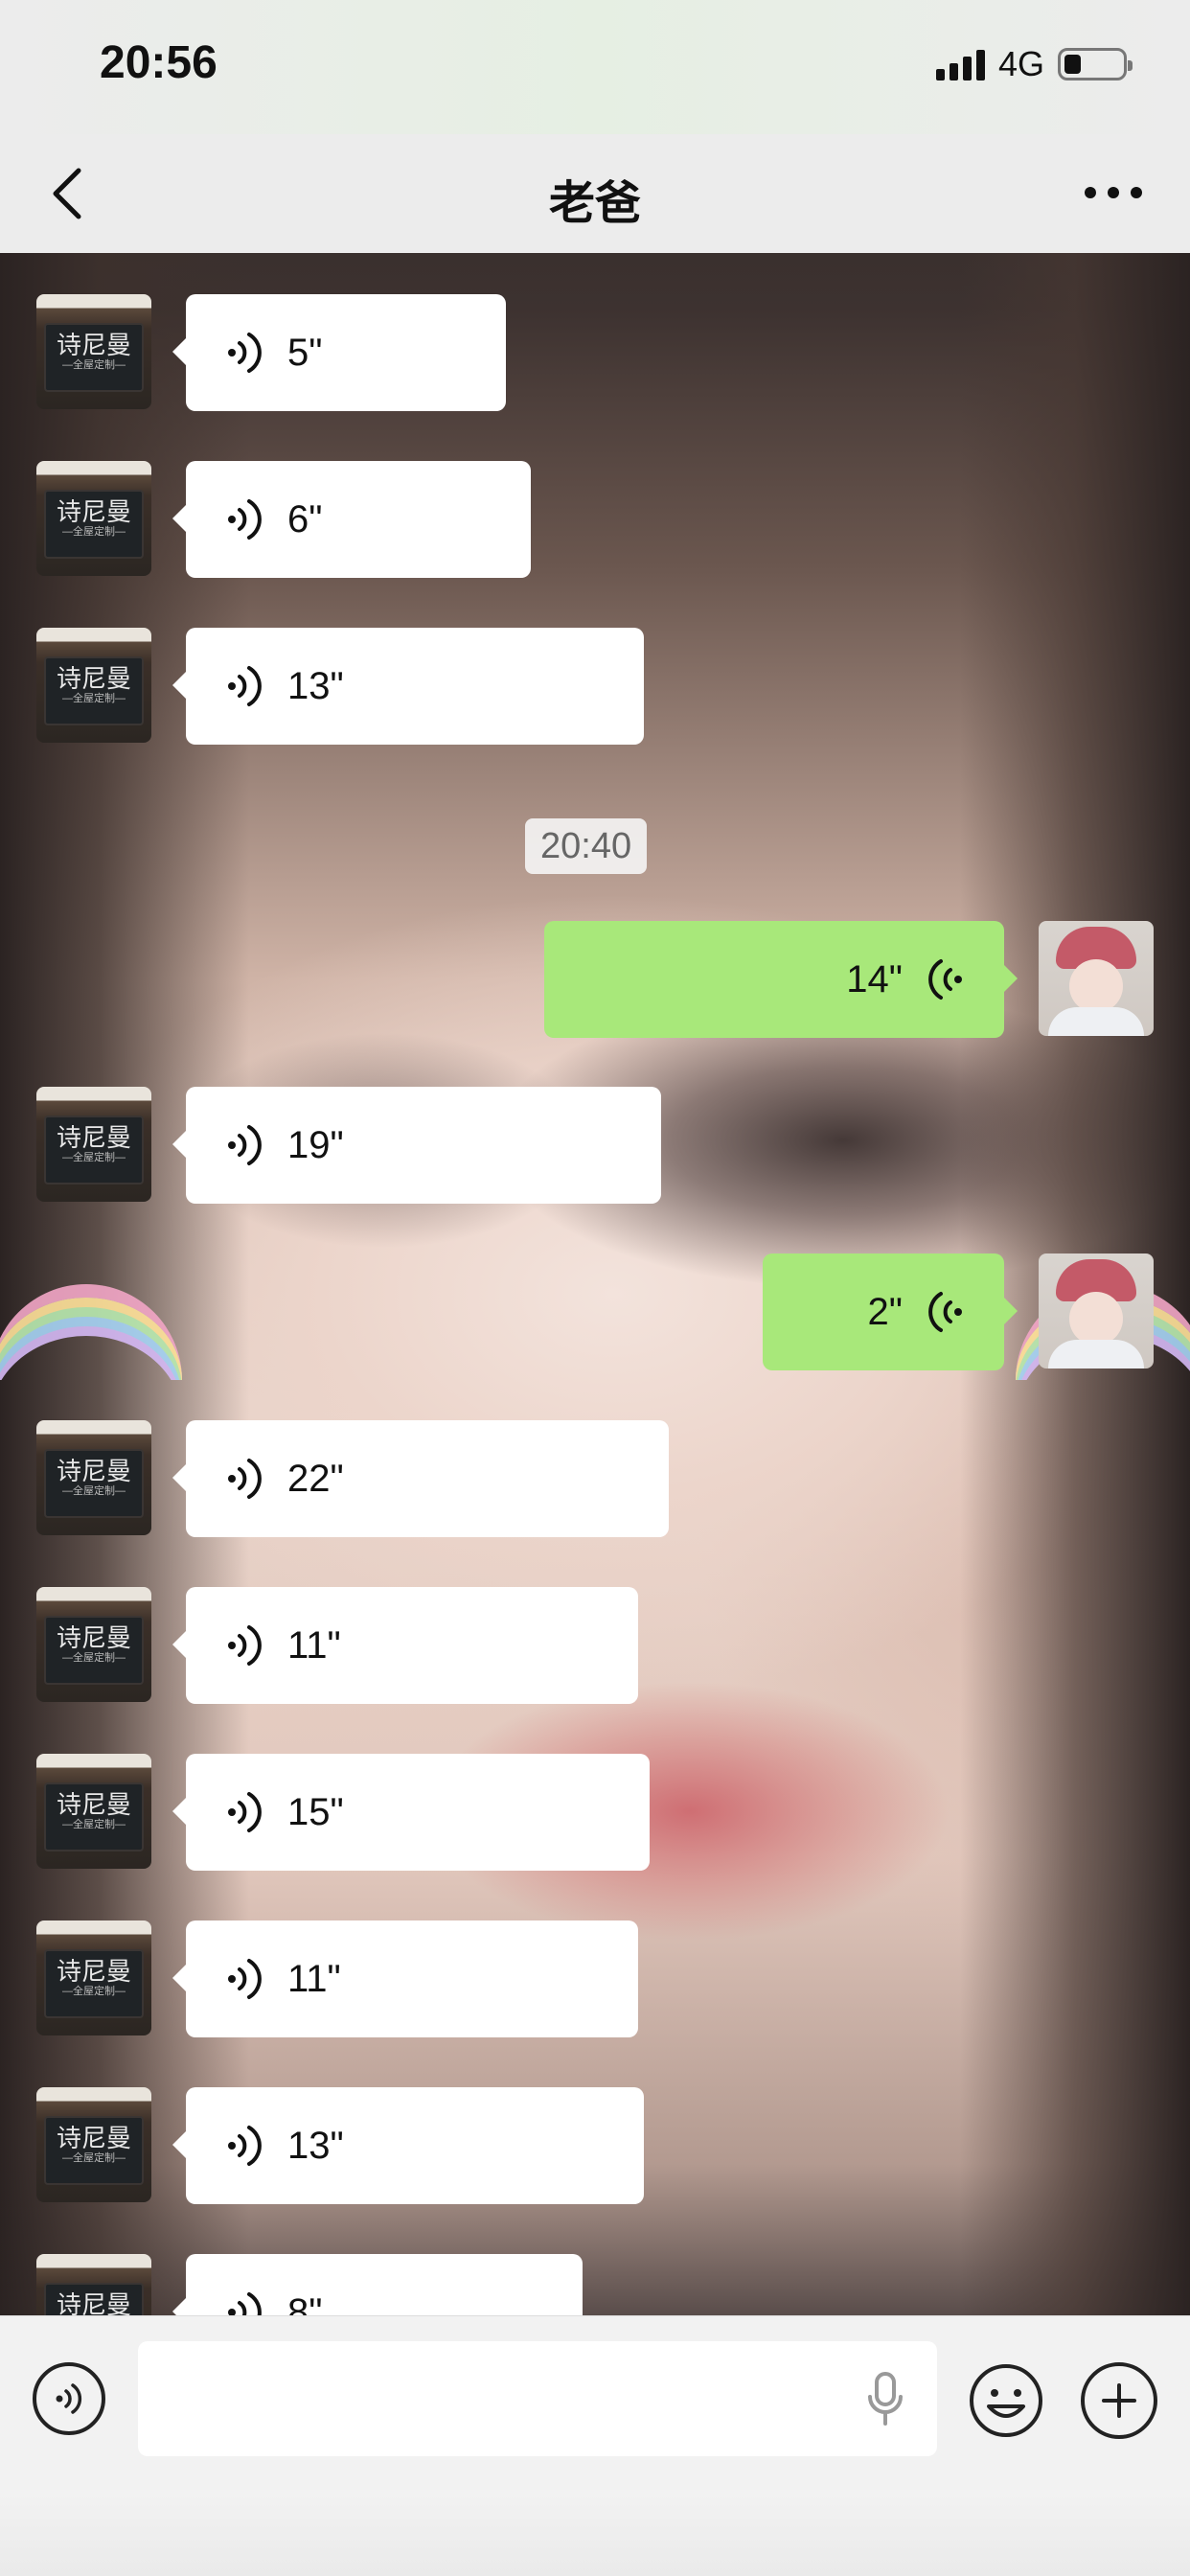 This screenshot has height=2576, width=1190. I want to click on more-button, so click(1113, 193).